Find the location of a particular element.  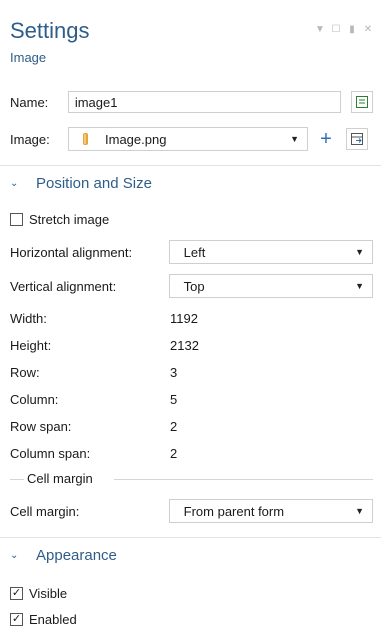

width-row: Width: 1192 is located at coordinates (190, 318).